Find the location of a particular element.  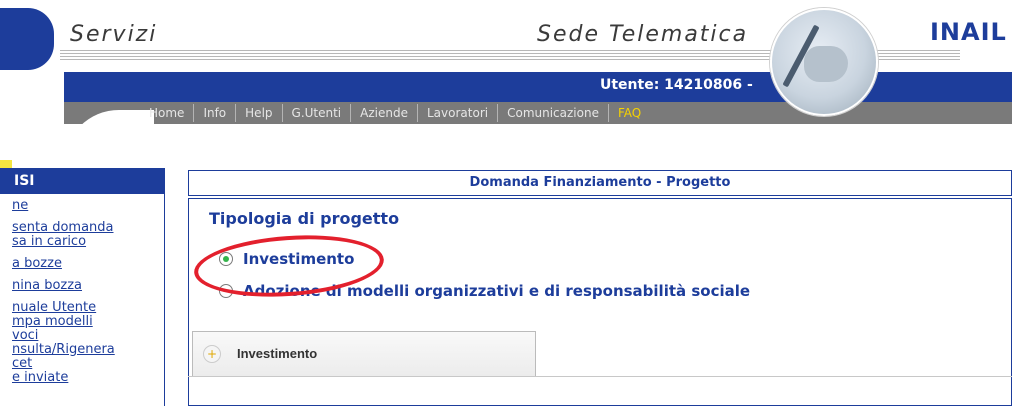

left-menu-item: ne is located at coordinates (88, 205).